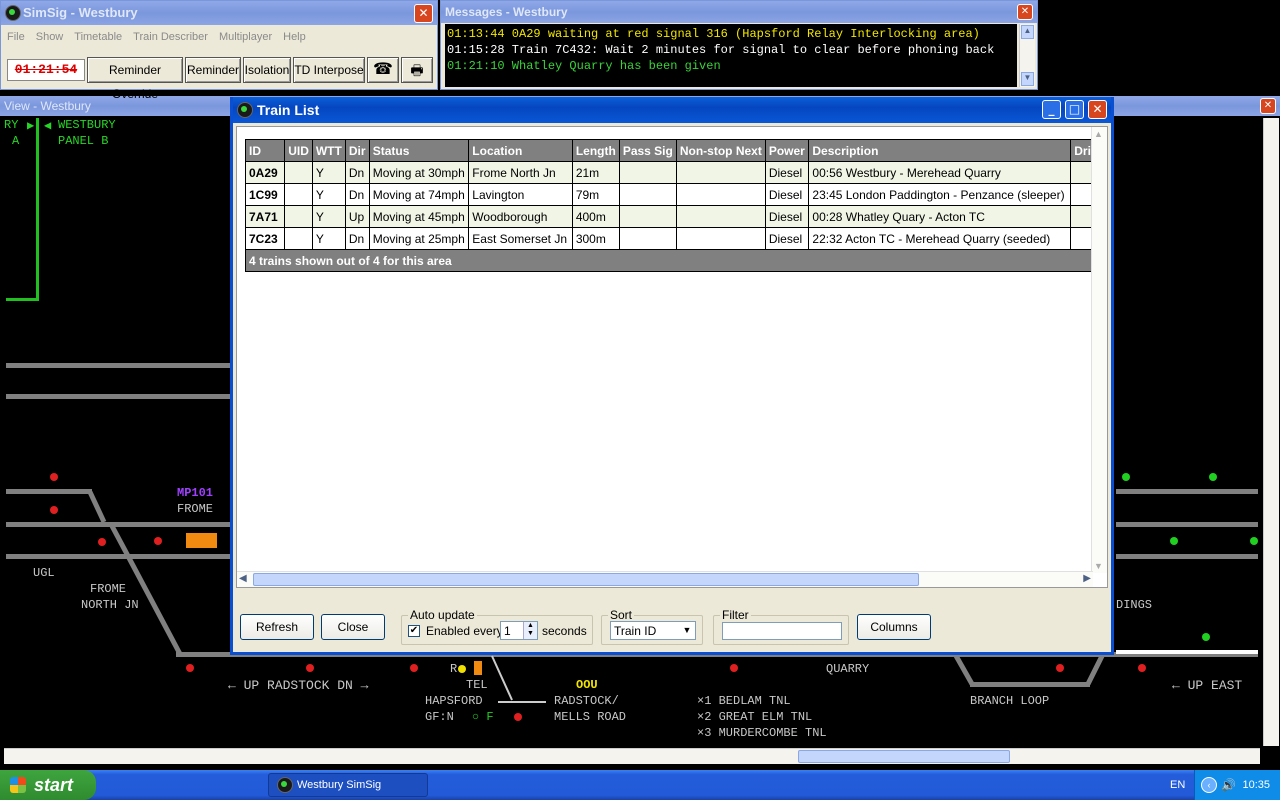 This screenshot has width=1280, height=800. Describe the element at coordinates (49, 35) in the screenshot. I see `menu-show: Show` at that location.